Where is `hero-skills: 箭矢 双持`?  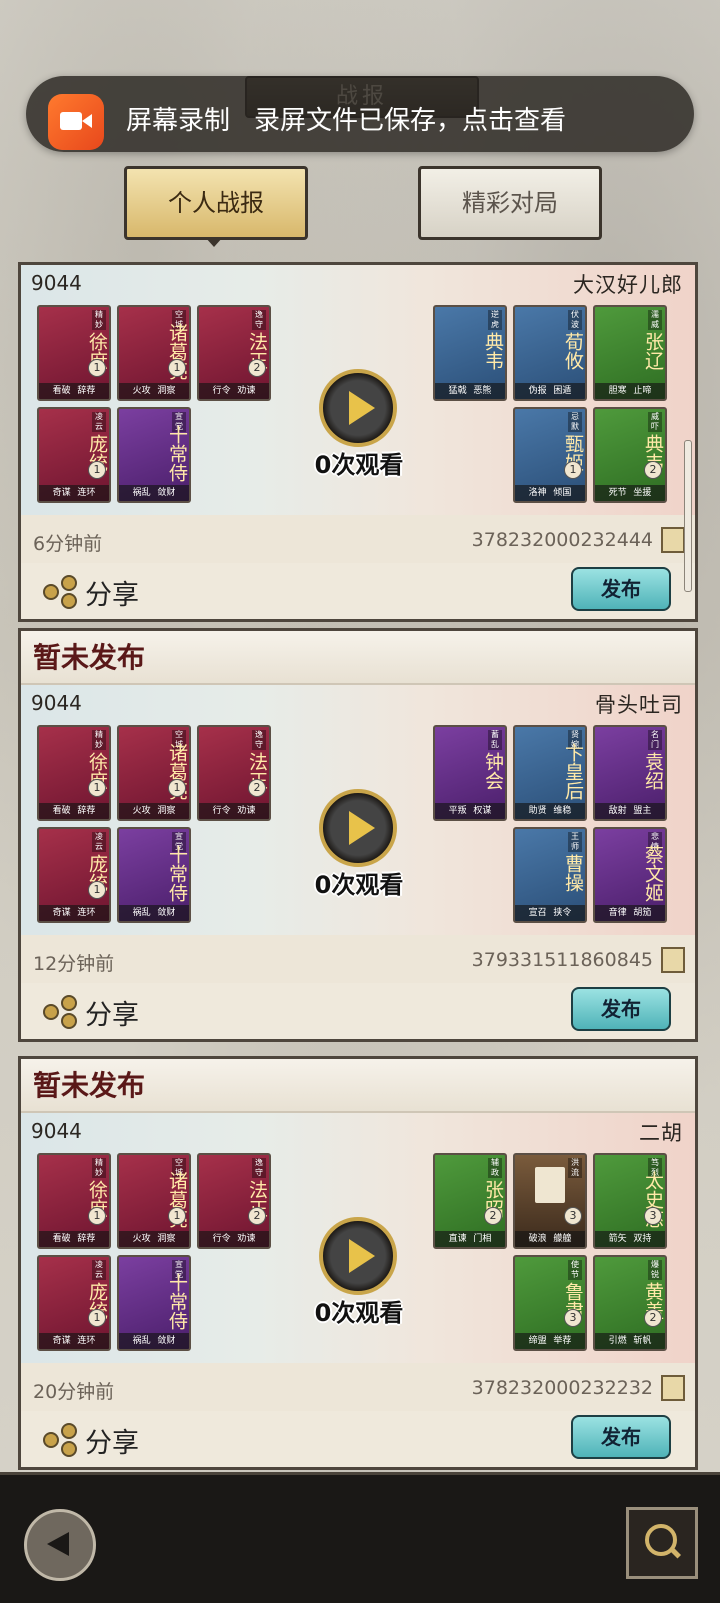 hero-skills: 箭矢 双持 is located at coordinates (630, 1239).